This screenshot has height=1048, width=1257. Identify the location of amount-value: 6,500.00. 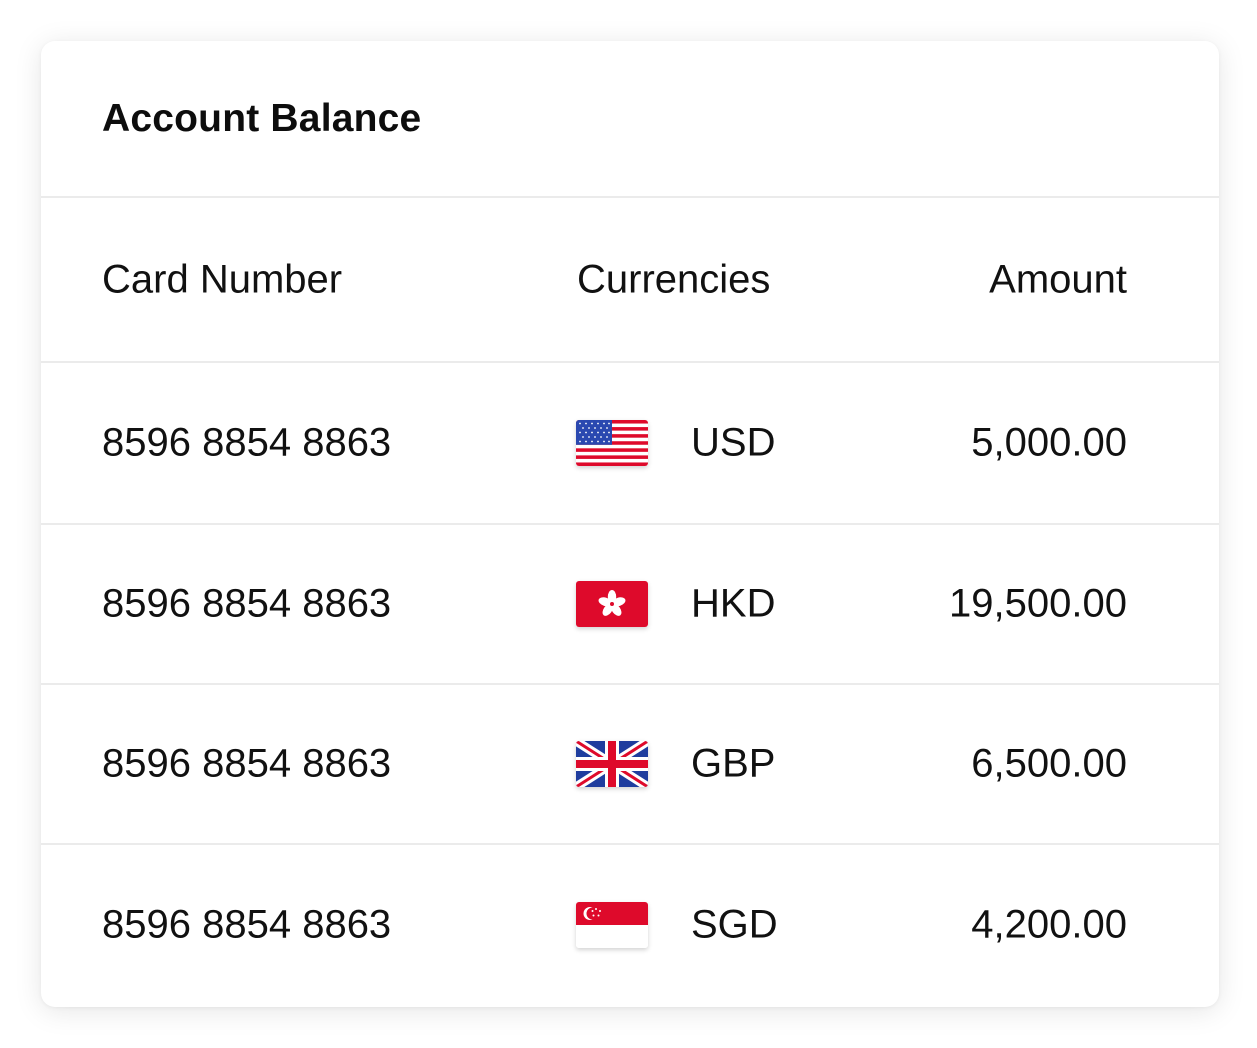
(1049, 763).